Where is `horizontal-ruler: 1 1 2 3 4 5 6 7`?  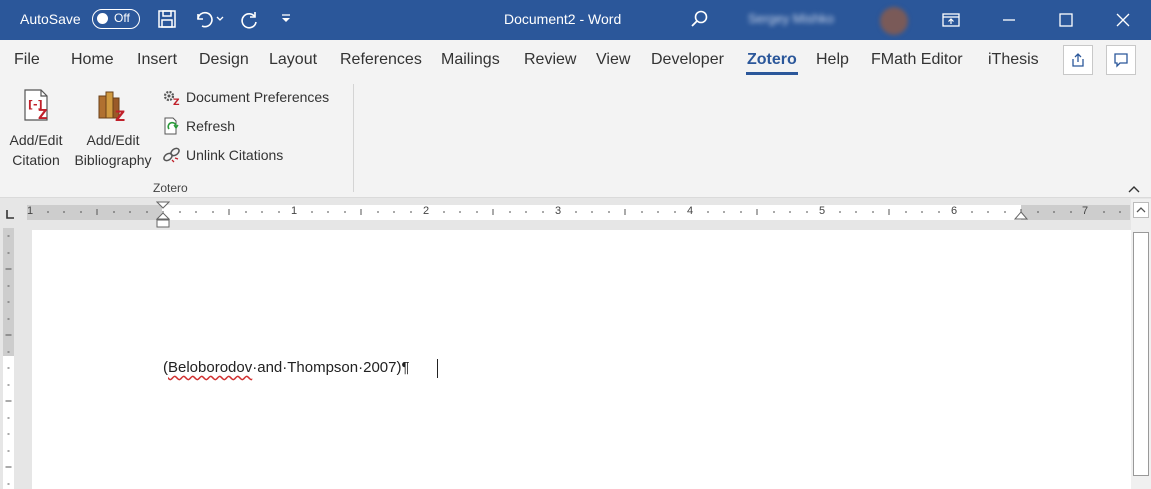 horizontal-ruler: 1 1 2 3 4 5 6 7 is located at coordinates (578, 212).